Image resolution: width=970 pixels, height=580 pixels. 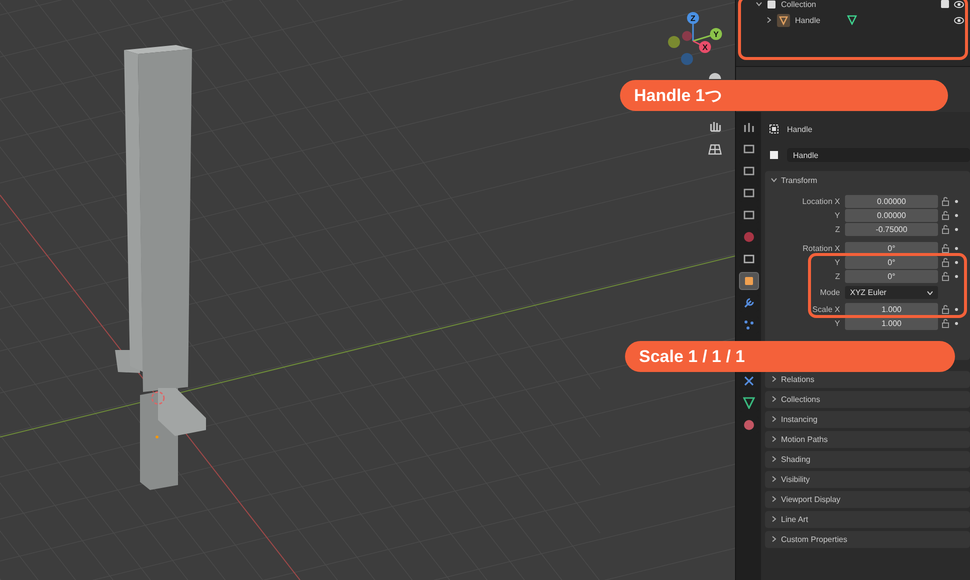 What do you see at coordinates (800, 399) in the screenshot?
I see `panel-title: Collections` at bounding box center [800, 399].